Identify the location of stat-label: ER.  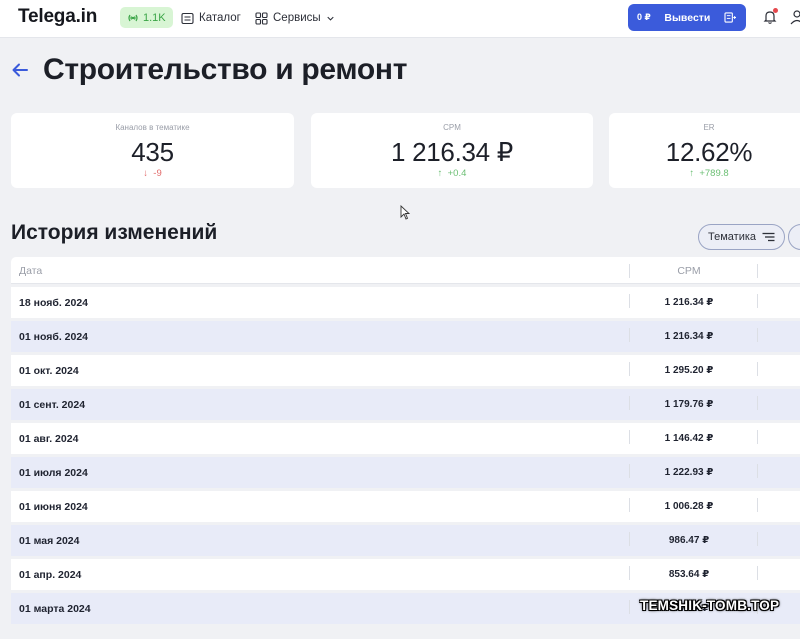
(709, 127).